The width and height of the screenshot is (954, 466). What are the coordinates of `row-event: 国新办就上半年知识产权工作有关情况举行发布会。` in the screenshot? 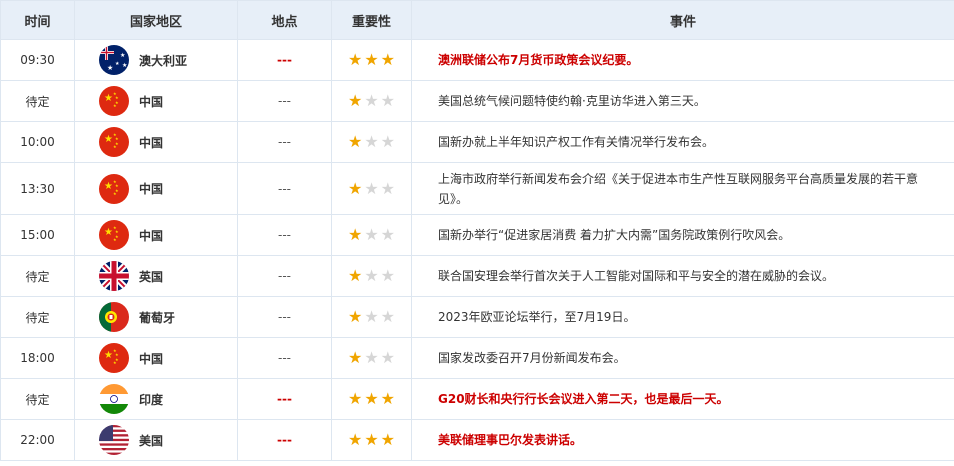 It's located at (682, 142).